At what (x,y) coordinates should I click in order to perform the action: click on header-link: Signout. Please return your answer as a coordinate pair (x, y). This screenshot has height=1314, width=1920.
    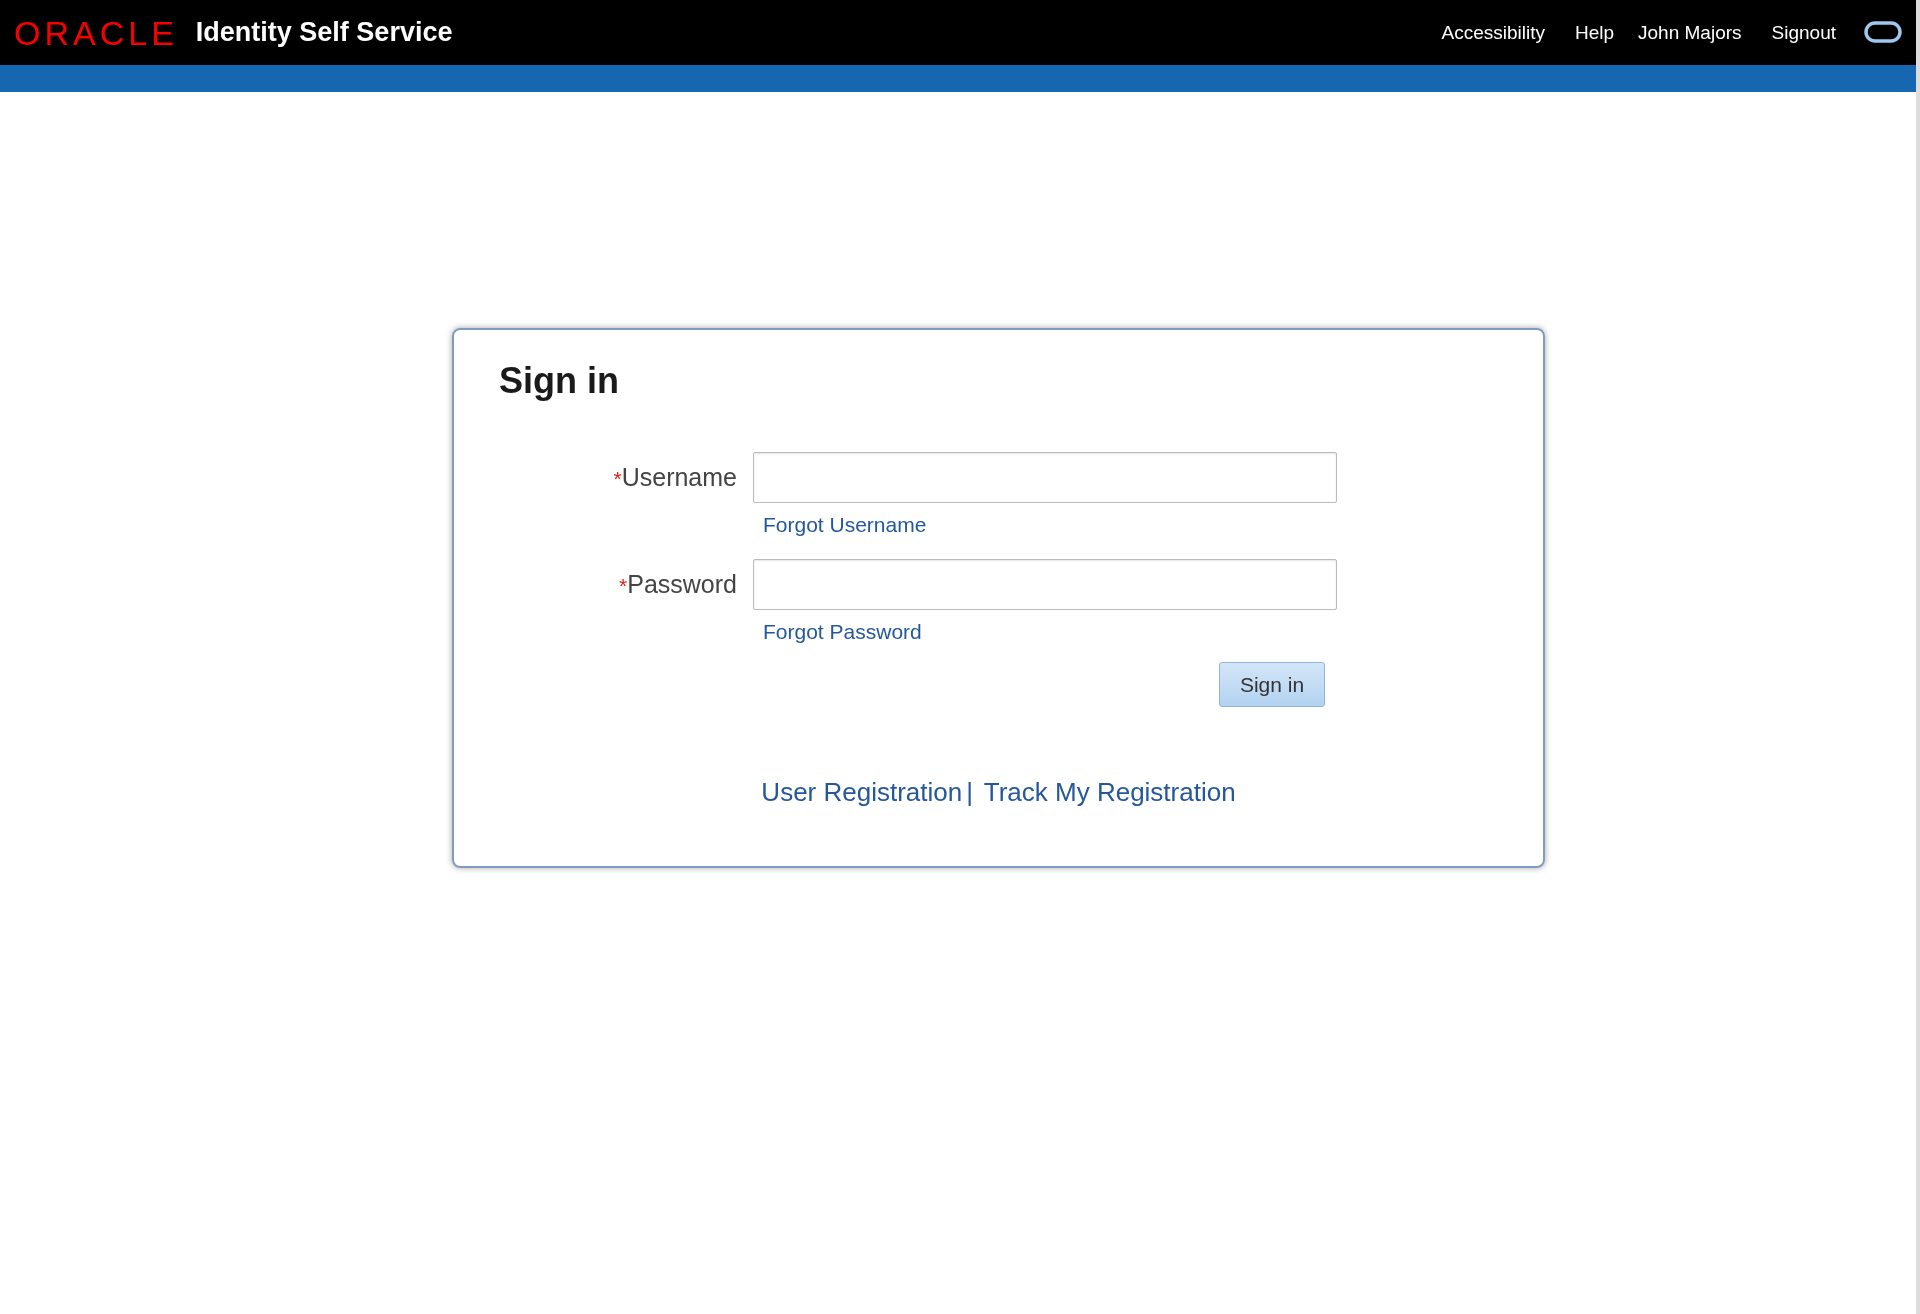
    Looking at the image, I should click on (1803, 32).